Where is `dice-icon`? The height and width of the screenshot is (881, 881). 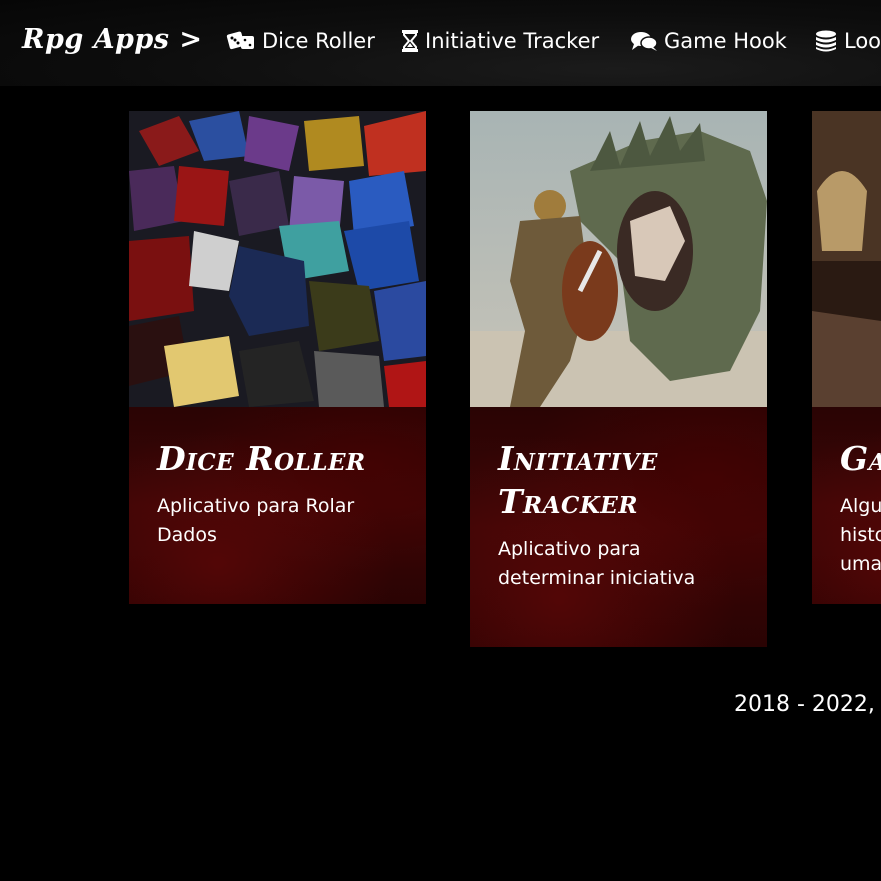
dice-icon is located at coordinates (241, 41).